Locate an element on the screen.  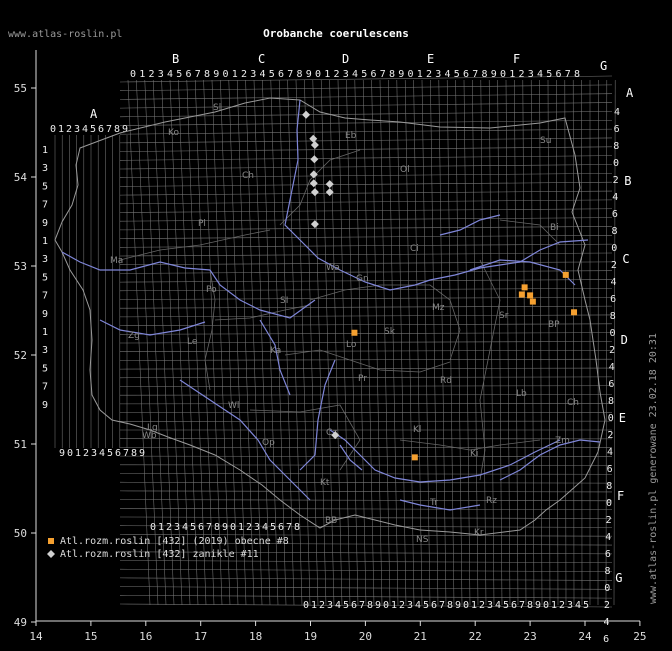
x-tick-label: 19 is located at coordinates (310, 636).